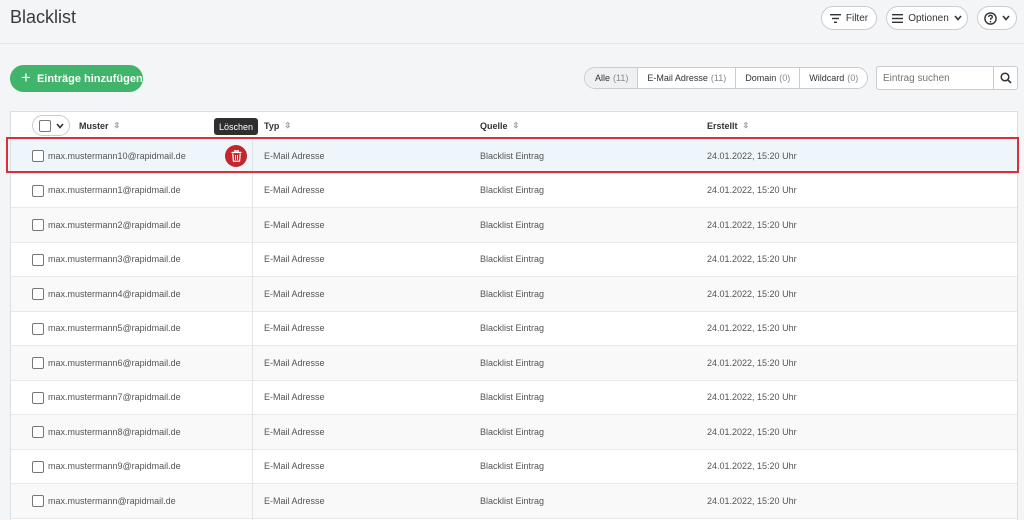  Describe the element at coordinates (849, 18) in the screenshot. I see `filter-button: Filter` at that location.